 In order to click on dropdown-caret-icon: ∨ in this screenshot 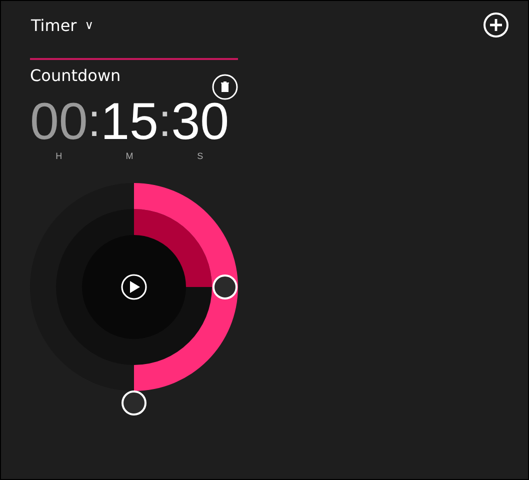, I will do `click(89, 25)`.